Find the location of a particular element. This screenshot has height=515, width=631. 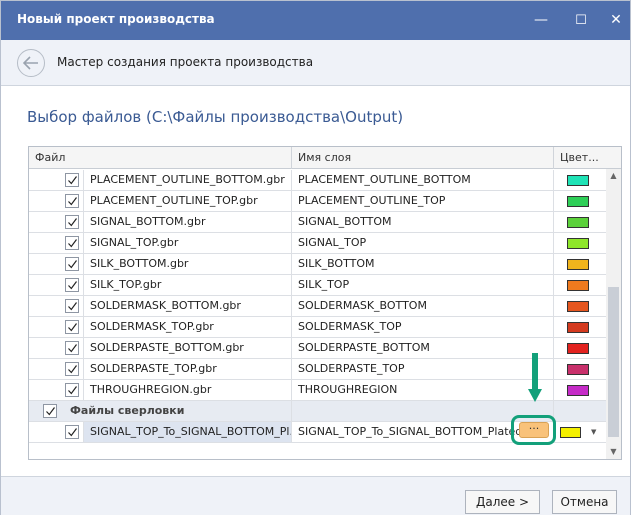

layer-name: PLACEMENT_OUTLINE_TOP is located at coordinates (423, 201).